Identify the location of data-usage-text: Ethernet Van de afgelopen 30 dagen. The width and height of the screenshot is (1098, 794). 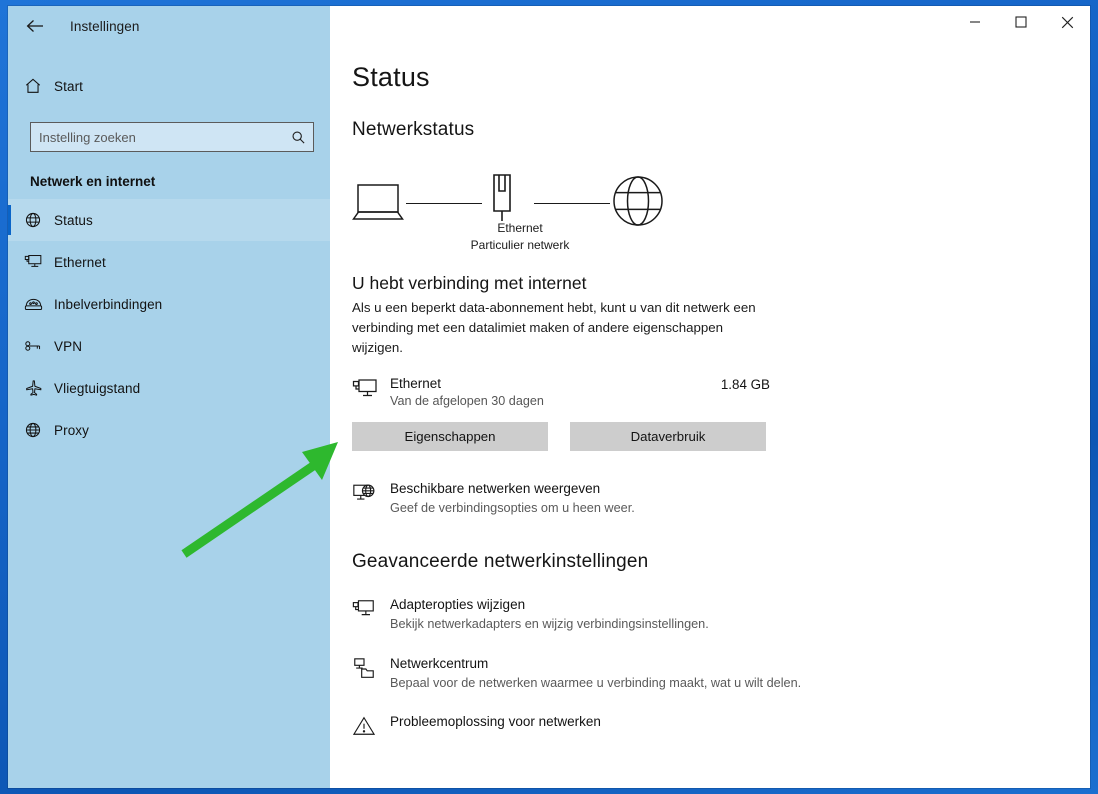
(555, 392).